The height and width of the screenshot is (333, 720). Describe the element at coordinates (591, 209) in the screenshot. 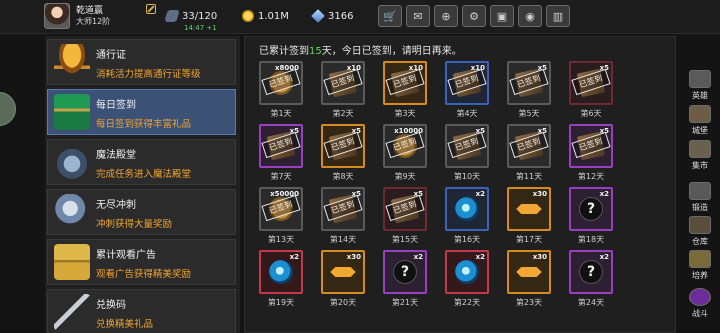

I see `reward-slot: ? x2` at that location.